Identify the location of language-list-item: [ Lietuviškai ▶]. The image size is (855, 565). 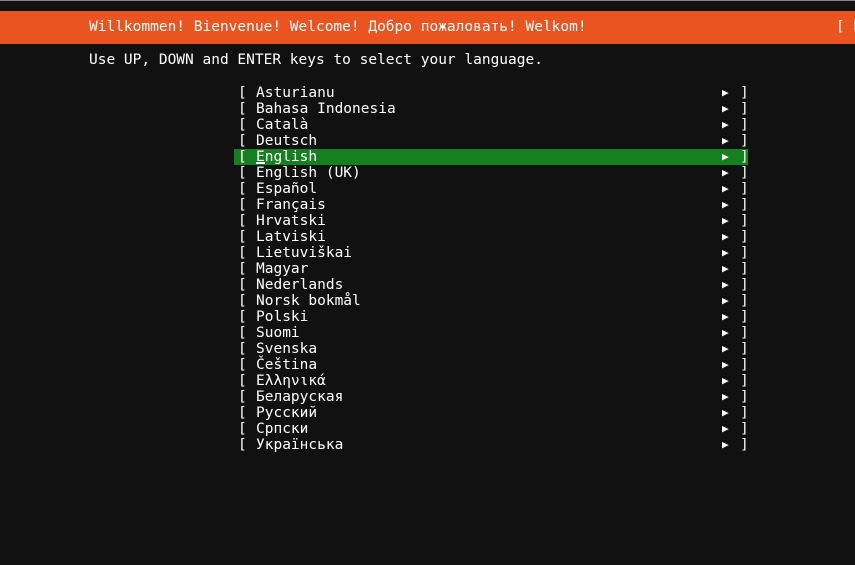
(491, 253).